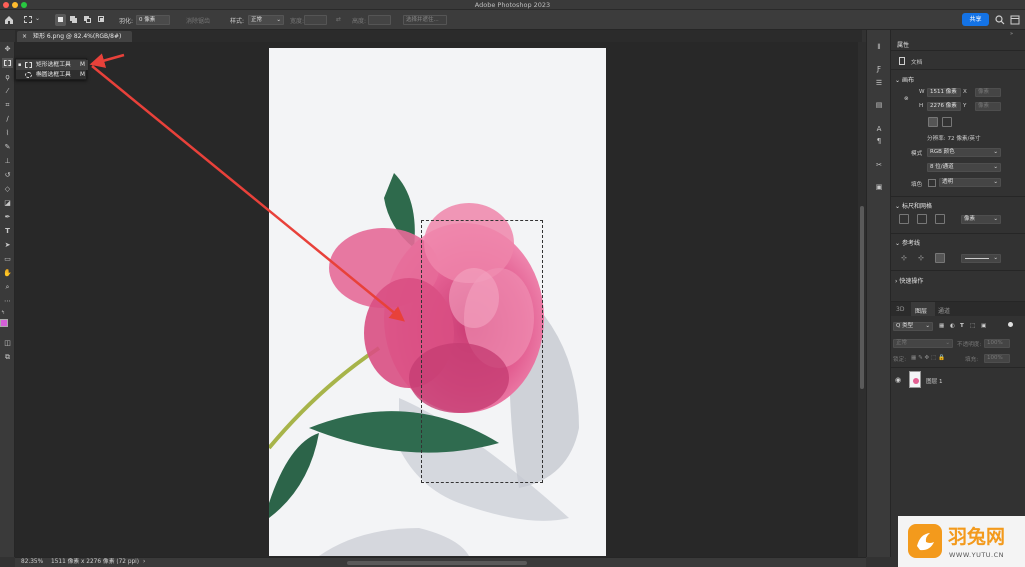 This screenshot has width=1025, height=567. I want to click on anti-alias-checkbox: 消除锯齿, so click(198, 20).